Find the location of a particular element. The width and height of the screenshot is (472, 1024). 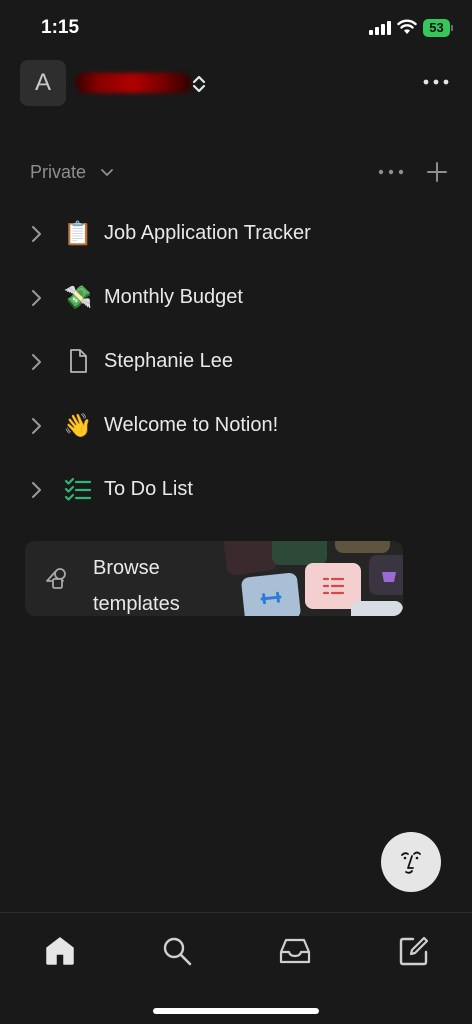

browse-templates-card: Browse templates is located at coordinates (214, 578).